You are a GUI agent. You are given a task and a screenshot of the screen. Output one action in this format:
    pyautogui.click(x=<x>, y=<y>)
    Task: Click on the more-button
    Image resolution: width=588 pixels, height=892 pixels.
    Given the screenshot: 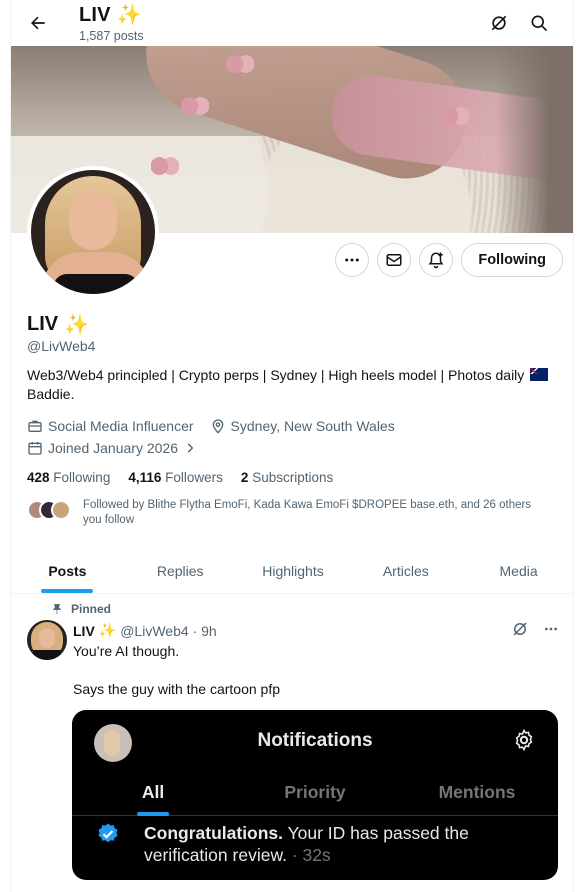 What is the action you would take?
    pyautogui.click(x=352, y=260)
    